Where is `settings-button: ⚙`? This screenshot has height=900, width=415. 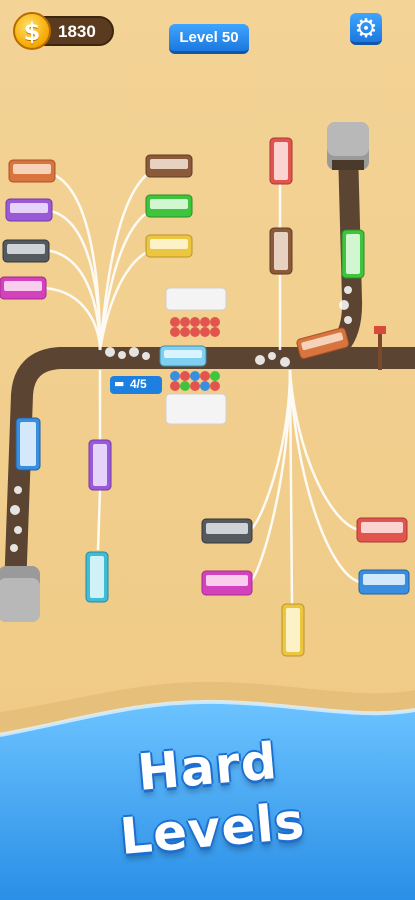 settings-button: ⚙ is located at coordinates (366, 29).